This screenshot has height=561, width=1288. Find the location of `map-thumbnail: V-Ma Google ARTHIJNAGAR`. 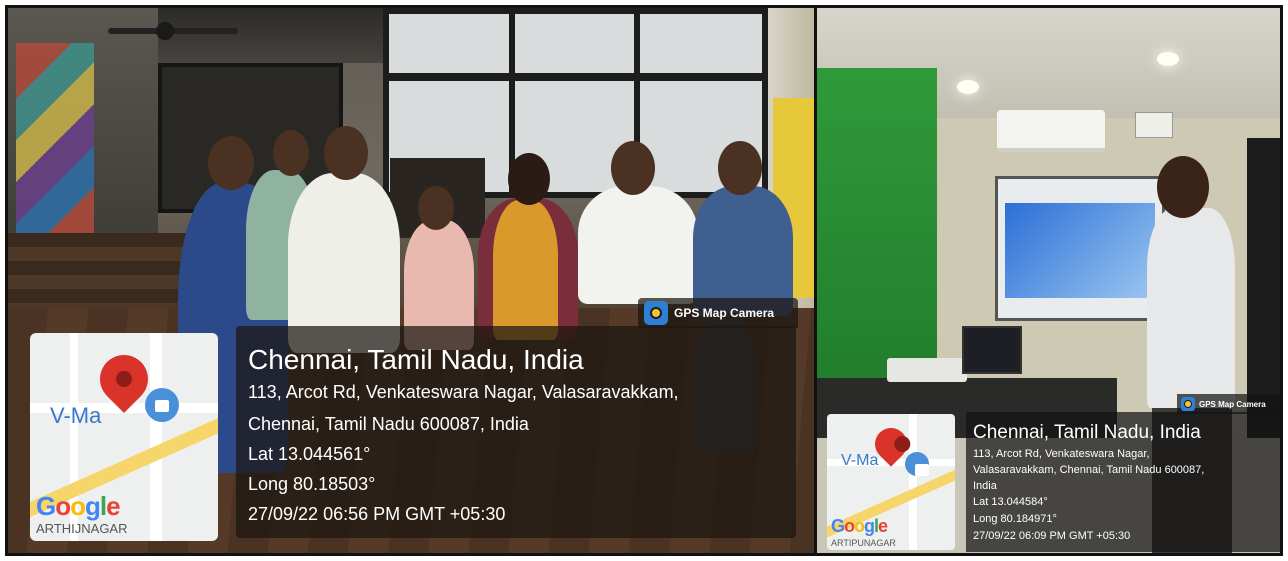

map-thumbnail: V-Ma Google ARTHIJNAGAR is located at coordinates (124, 437).